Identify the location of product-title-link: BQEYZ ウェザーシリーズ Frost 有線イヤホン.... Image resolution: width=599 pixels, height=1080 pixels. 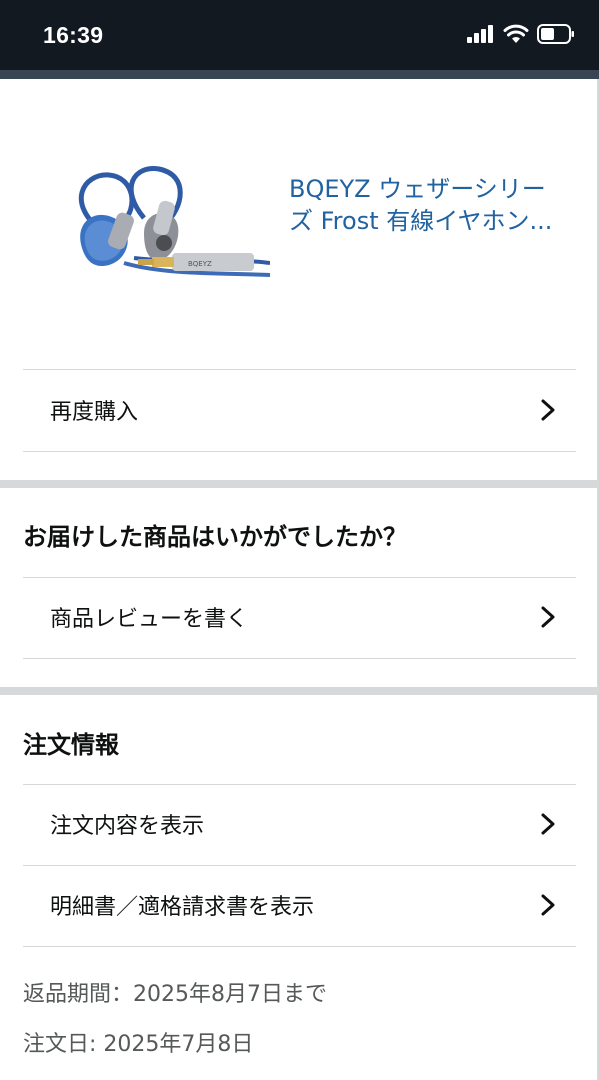
(424, 205).